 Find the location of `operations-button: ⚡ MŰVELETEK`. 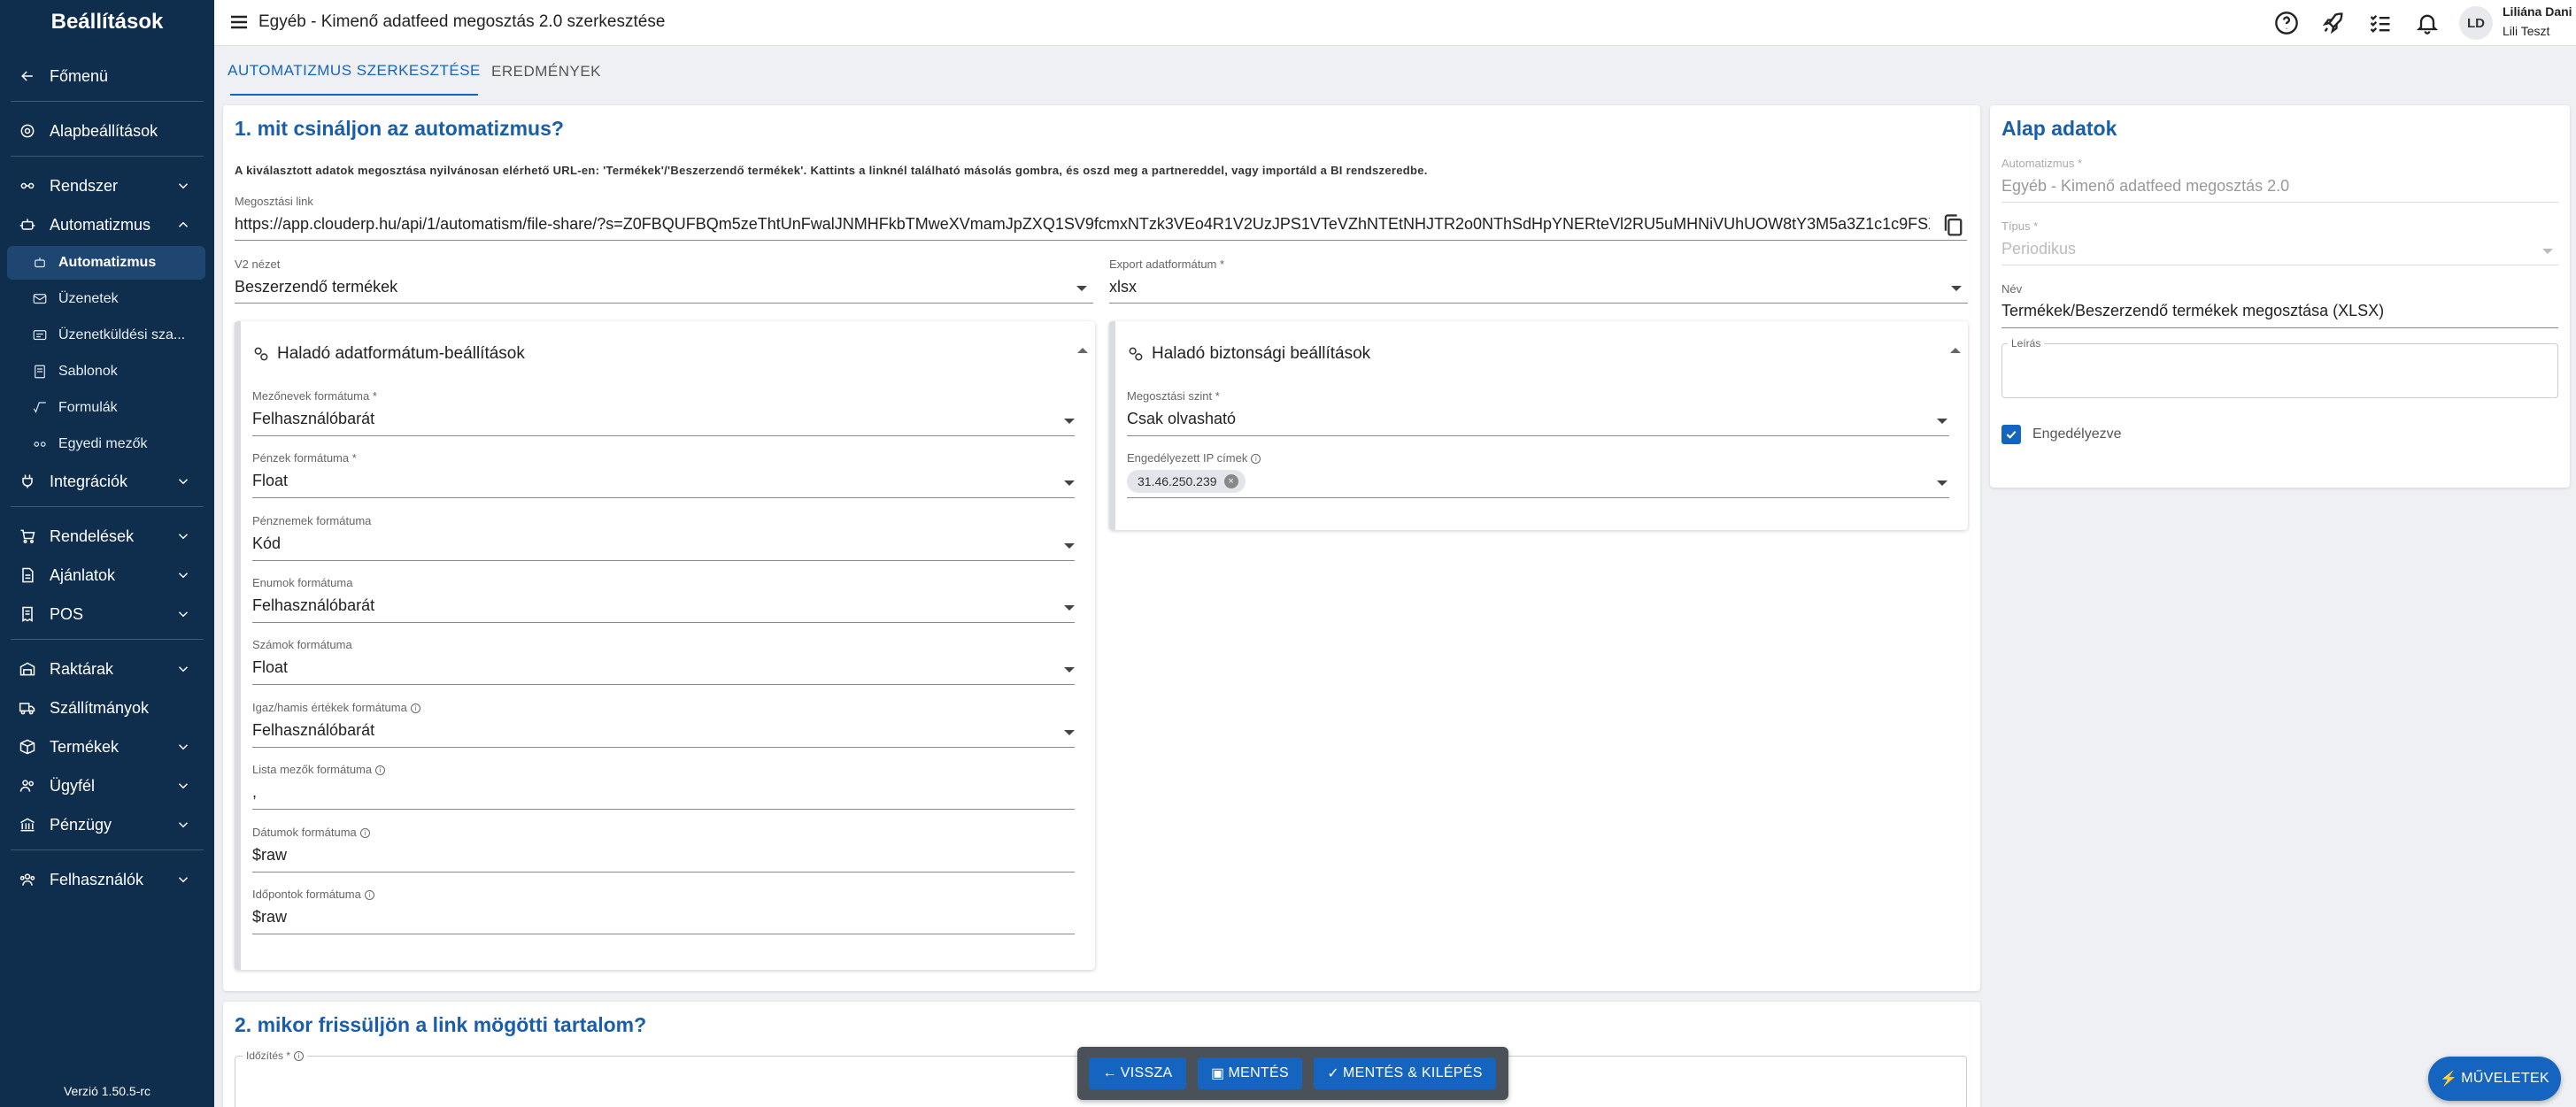

operations-button: ⚡ MŰVELETEK is located at coordinates (2494, 1079).